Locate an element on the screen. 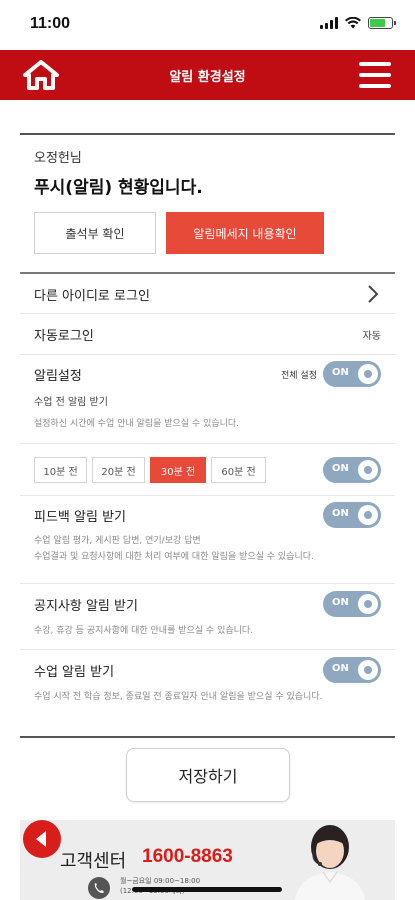  time-options-row: 10분 전 20분 전 30분 전 60분 전 ON is located at coordinates (207, 470).